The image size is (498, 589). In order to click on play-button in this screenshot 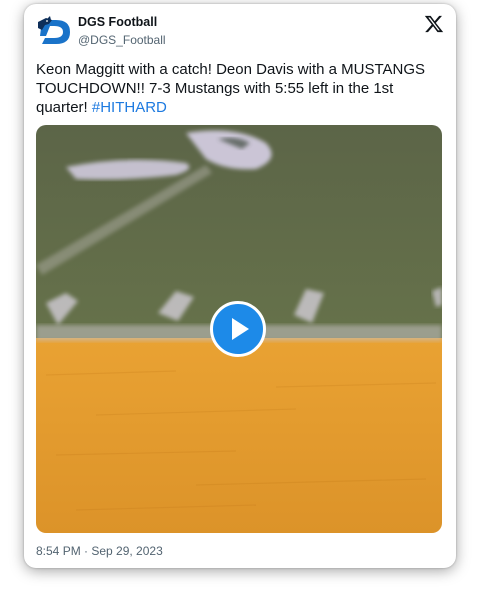, I will do `click(238, 329)`.